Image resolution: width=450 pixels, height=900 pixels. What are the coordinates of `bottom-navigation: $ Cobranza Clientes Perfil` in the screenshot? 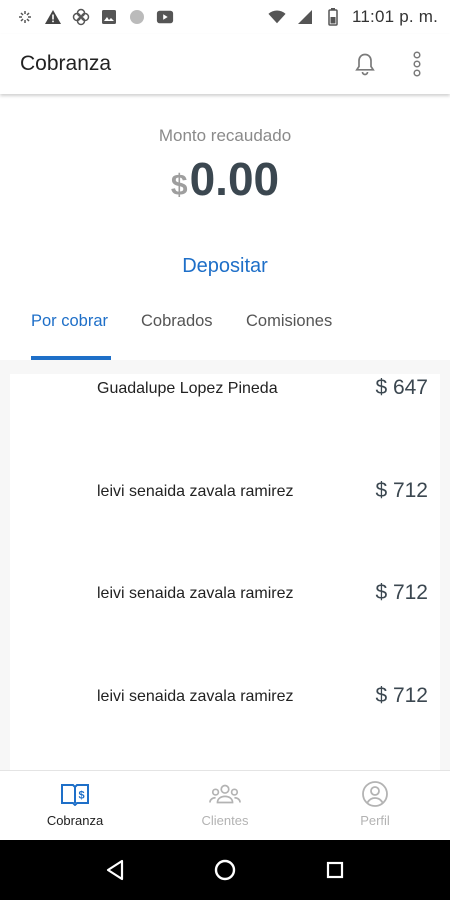 It's located at (225, 805).